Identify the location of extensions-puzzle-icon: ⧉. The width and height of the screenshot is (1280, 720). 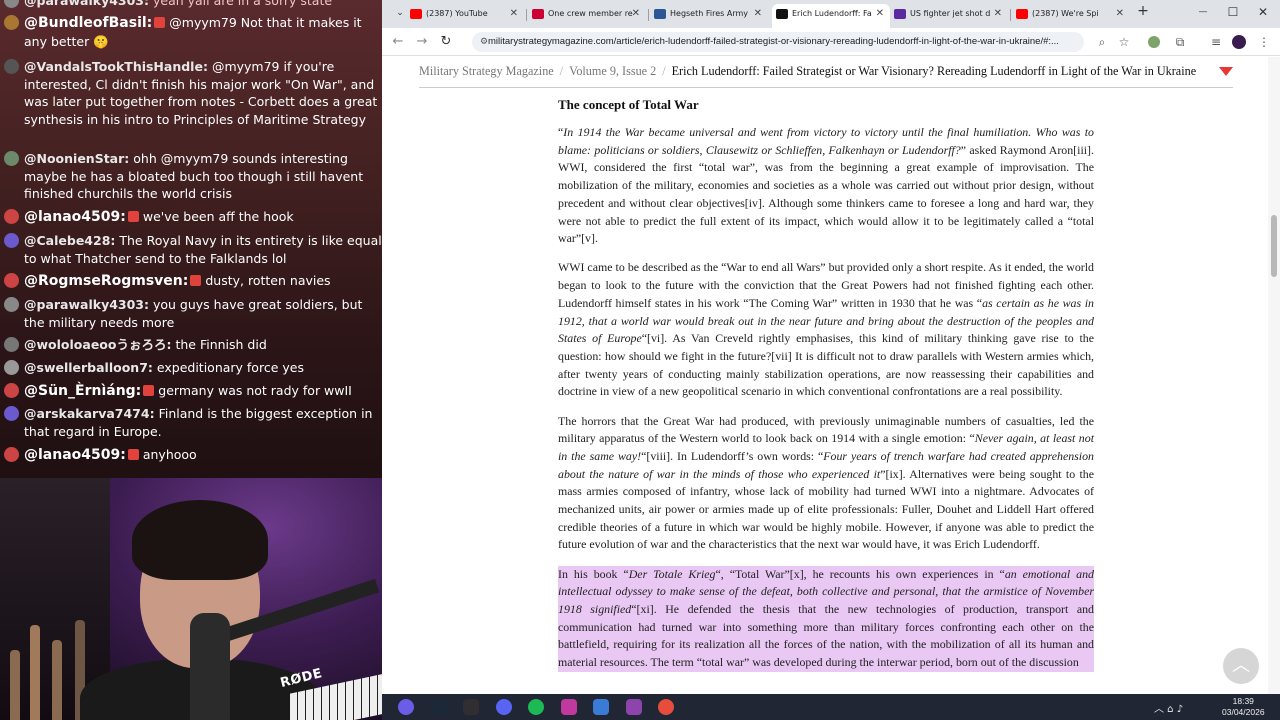
(1180, 42).